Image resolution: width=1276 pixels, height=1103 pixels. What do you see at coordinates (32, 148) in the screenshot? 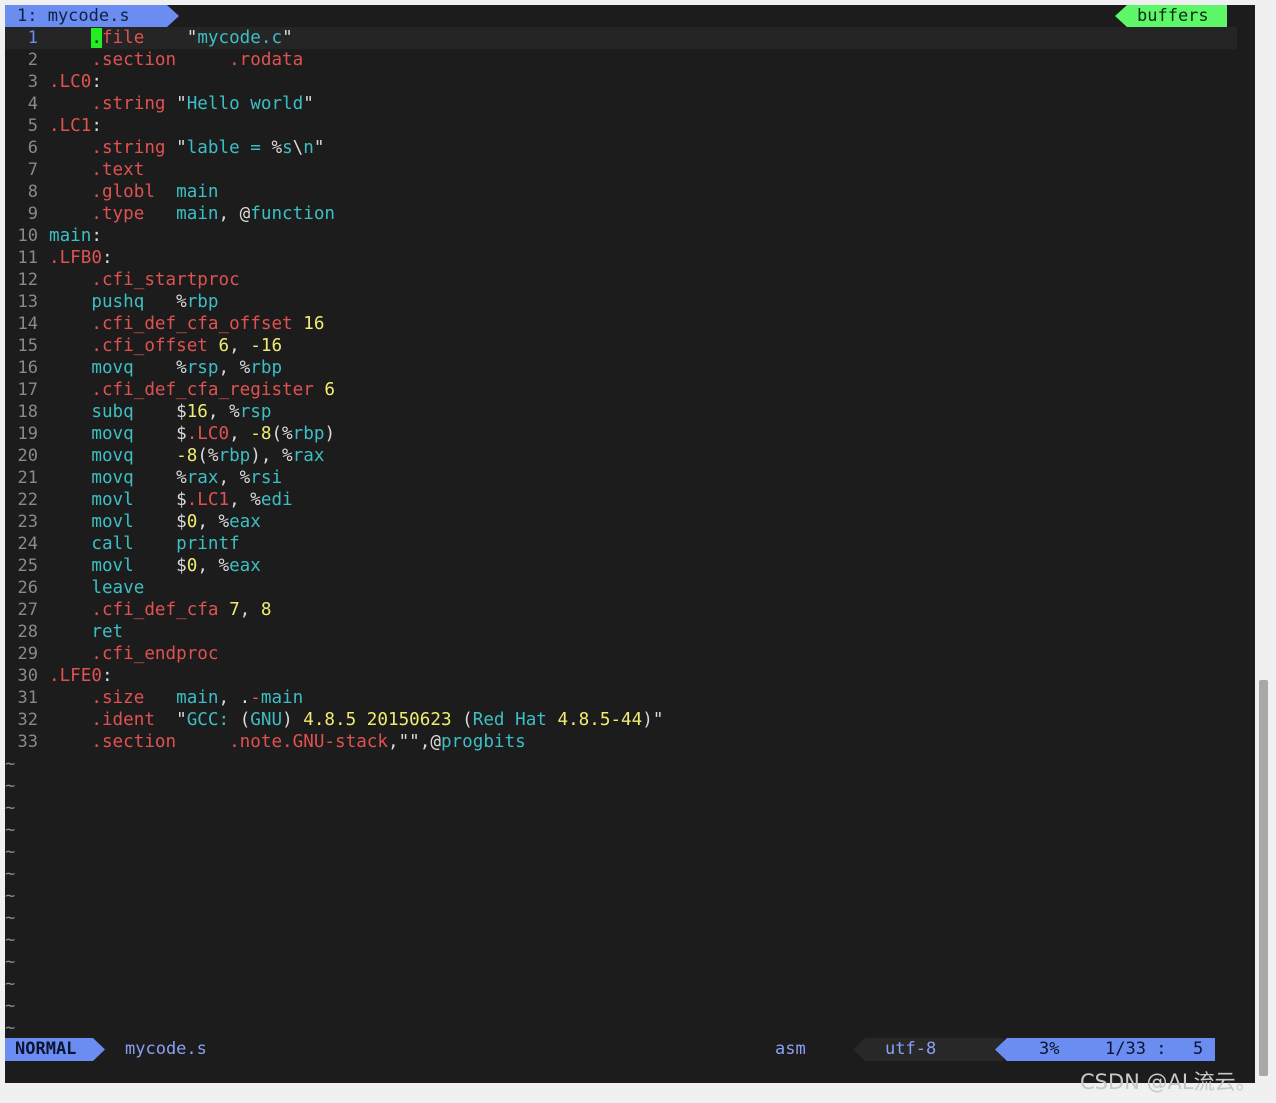
I see `line-number: 6` at bounding box center [32, 148].